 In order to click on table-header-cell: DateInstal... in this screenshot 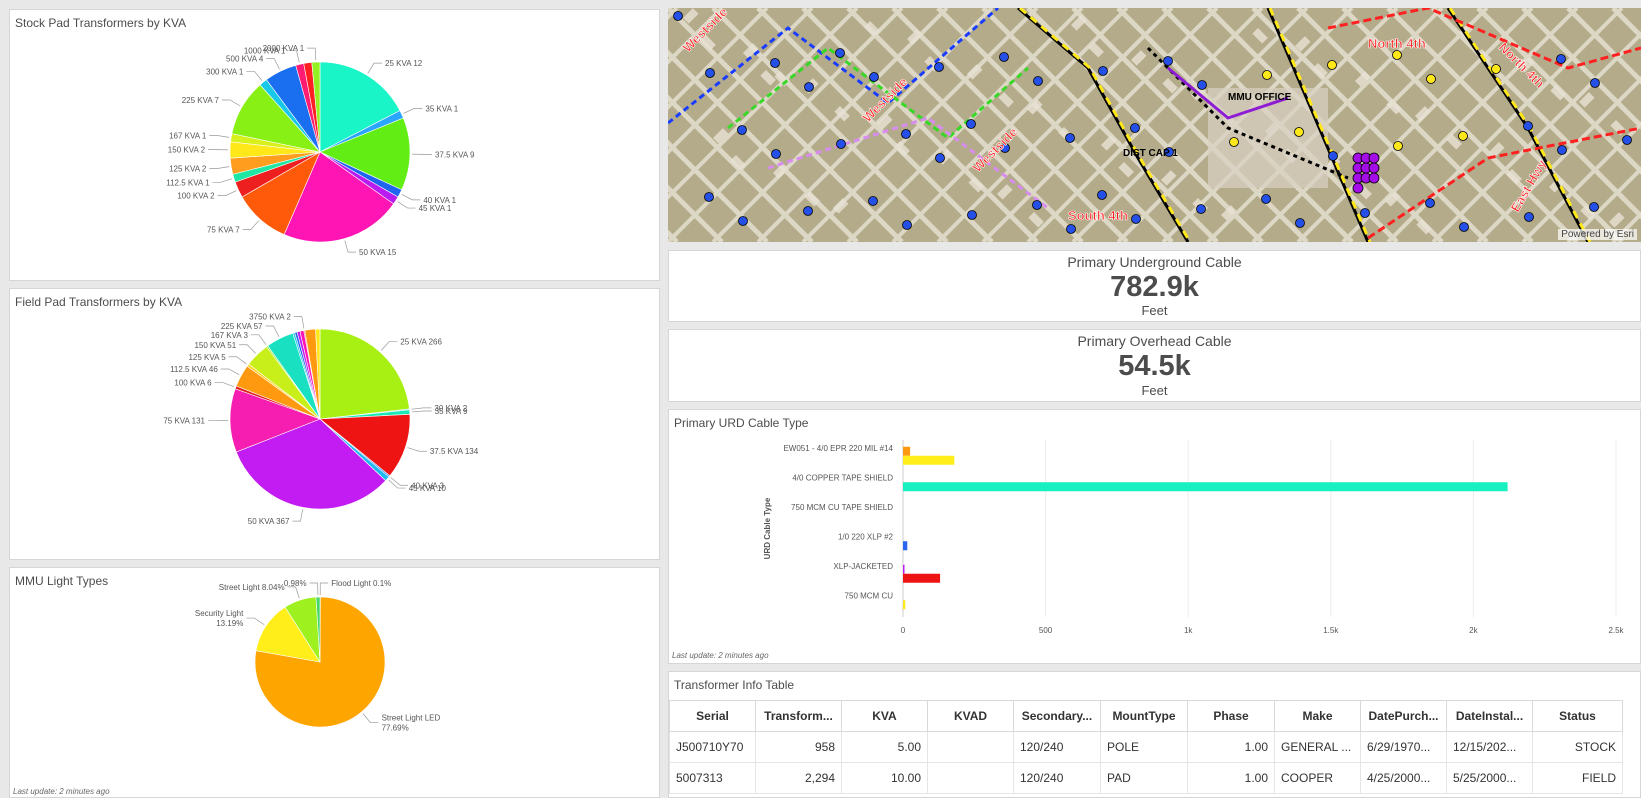, I will do `click(1489, 716)`.